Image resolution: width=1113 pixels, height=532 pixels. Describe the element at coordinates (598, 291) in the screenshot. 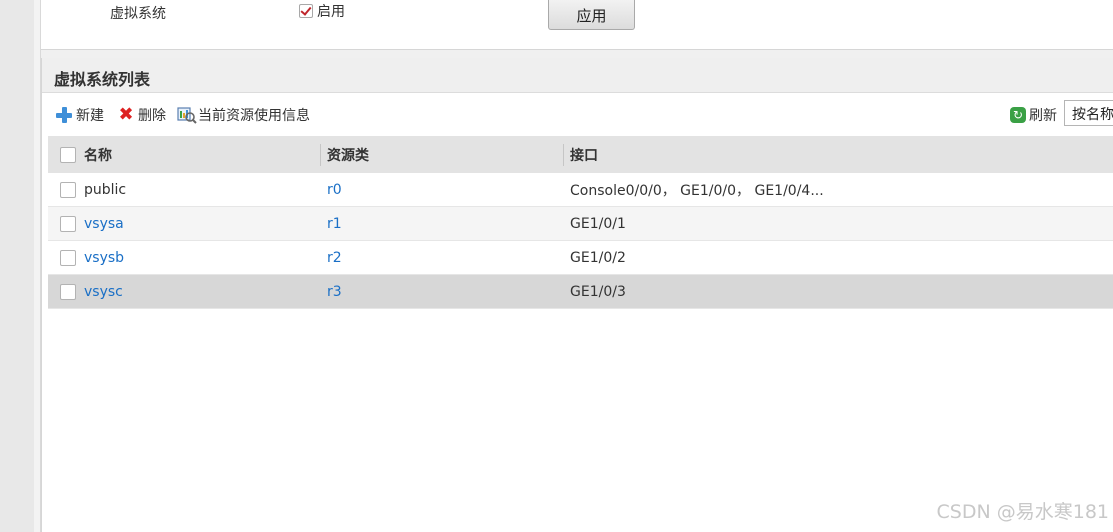

I see `row-interface: GE1/0/3` at that location.